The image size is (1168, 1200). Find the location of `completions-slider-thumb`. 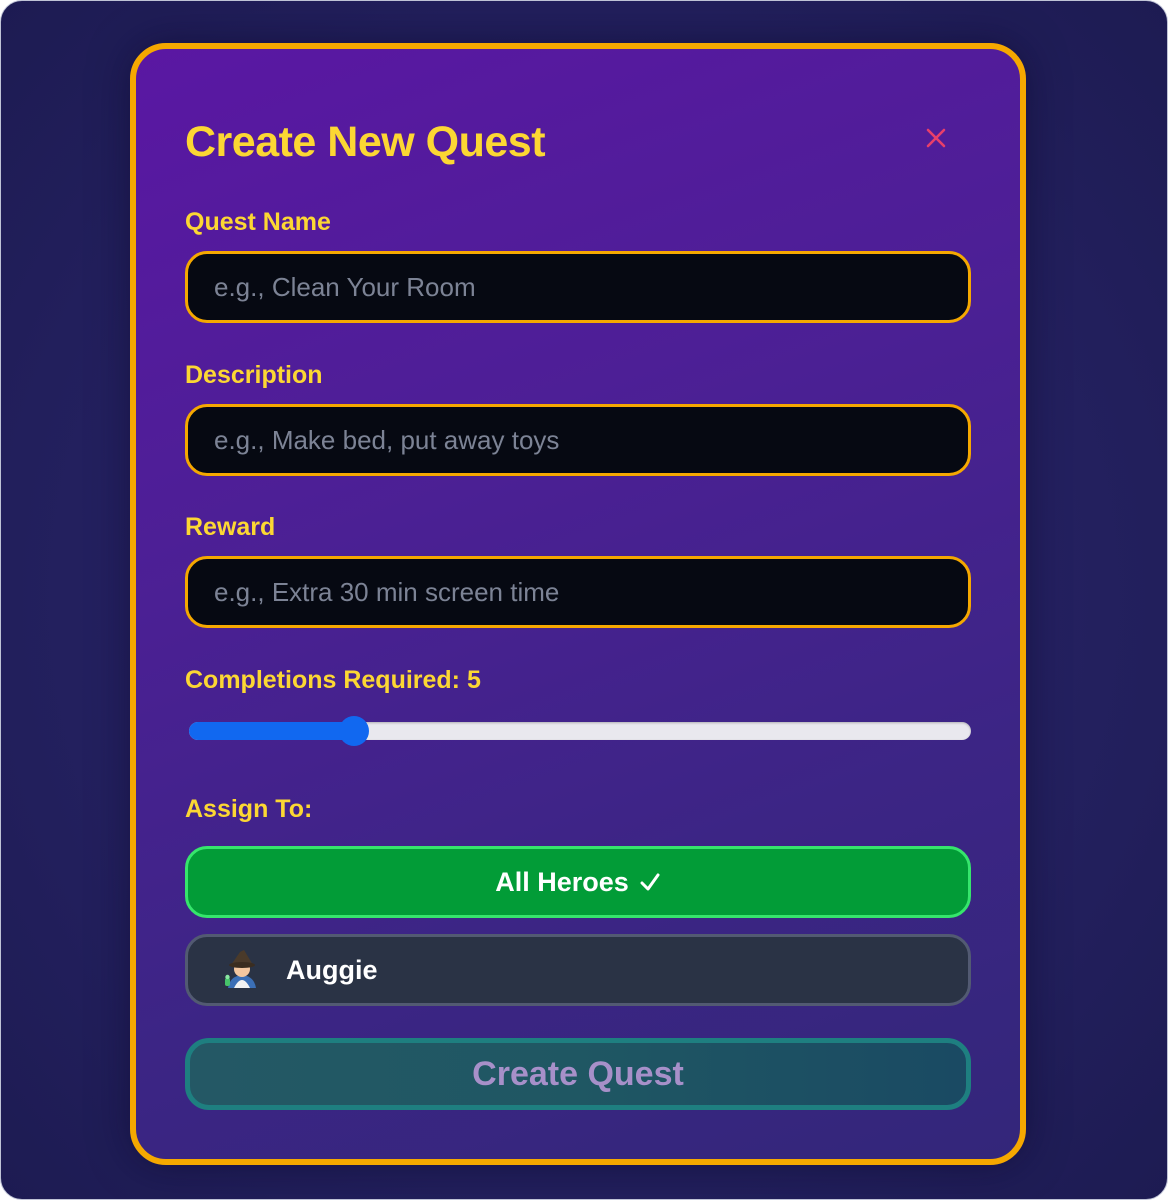

completions-slider-thumb is located at coordinates (354, 731).